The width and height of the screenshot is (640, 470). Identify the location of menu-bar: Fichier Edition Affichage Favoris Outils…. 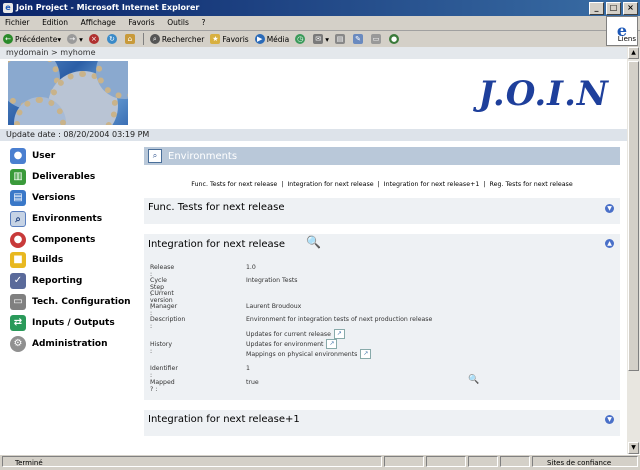
(320, 23).